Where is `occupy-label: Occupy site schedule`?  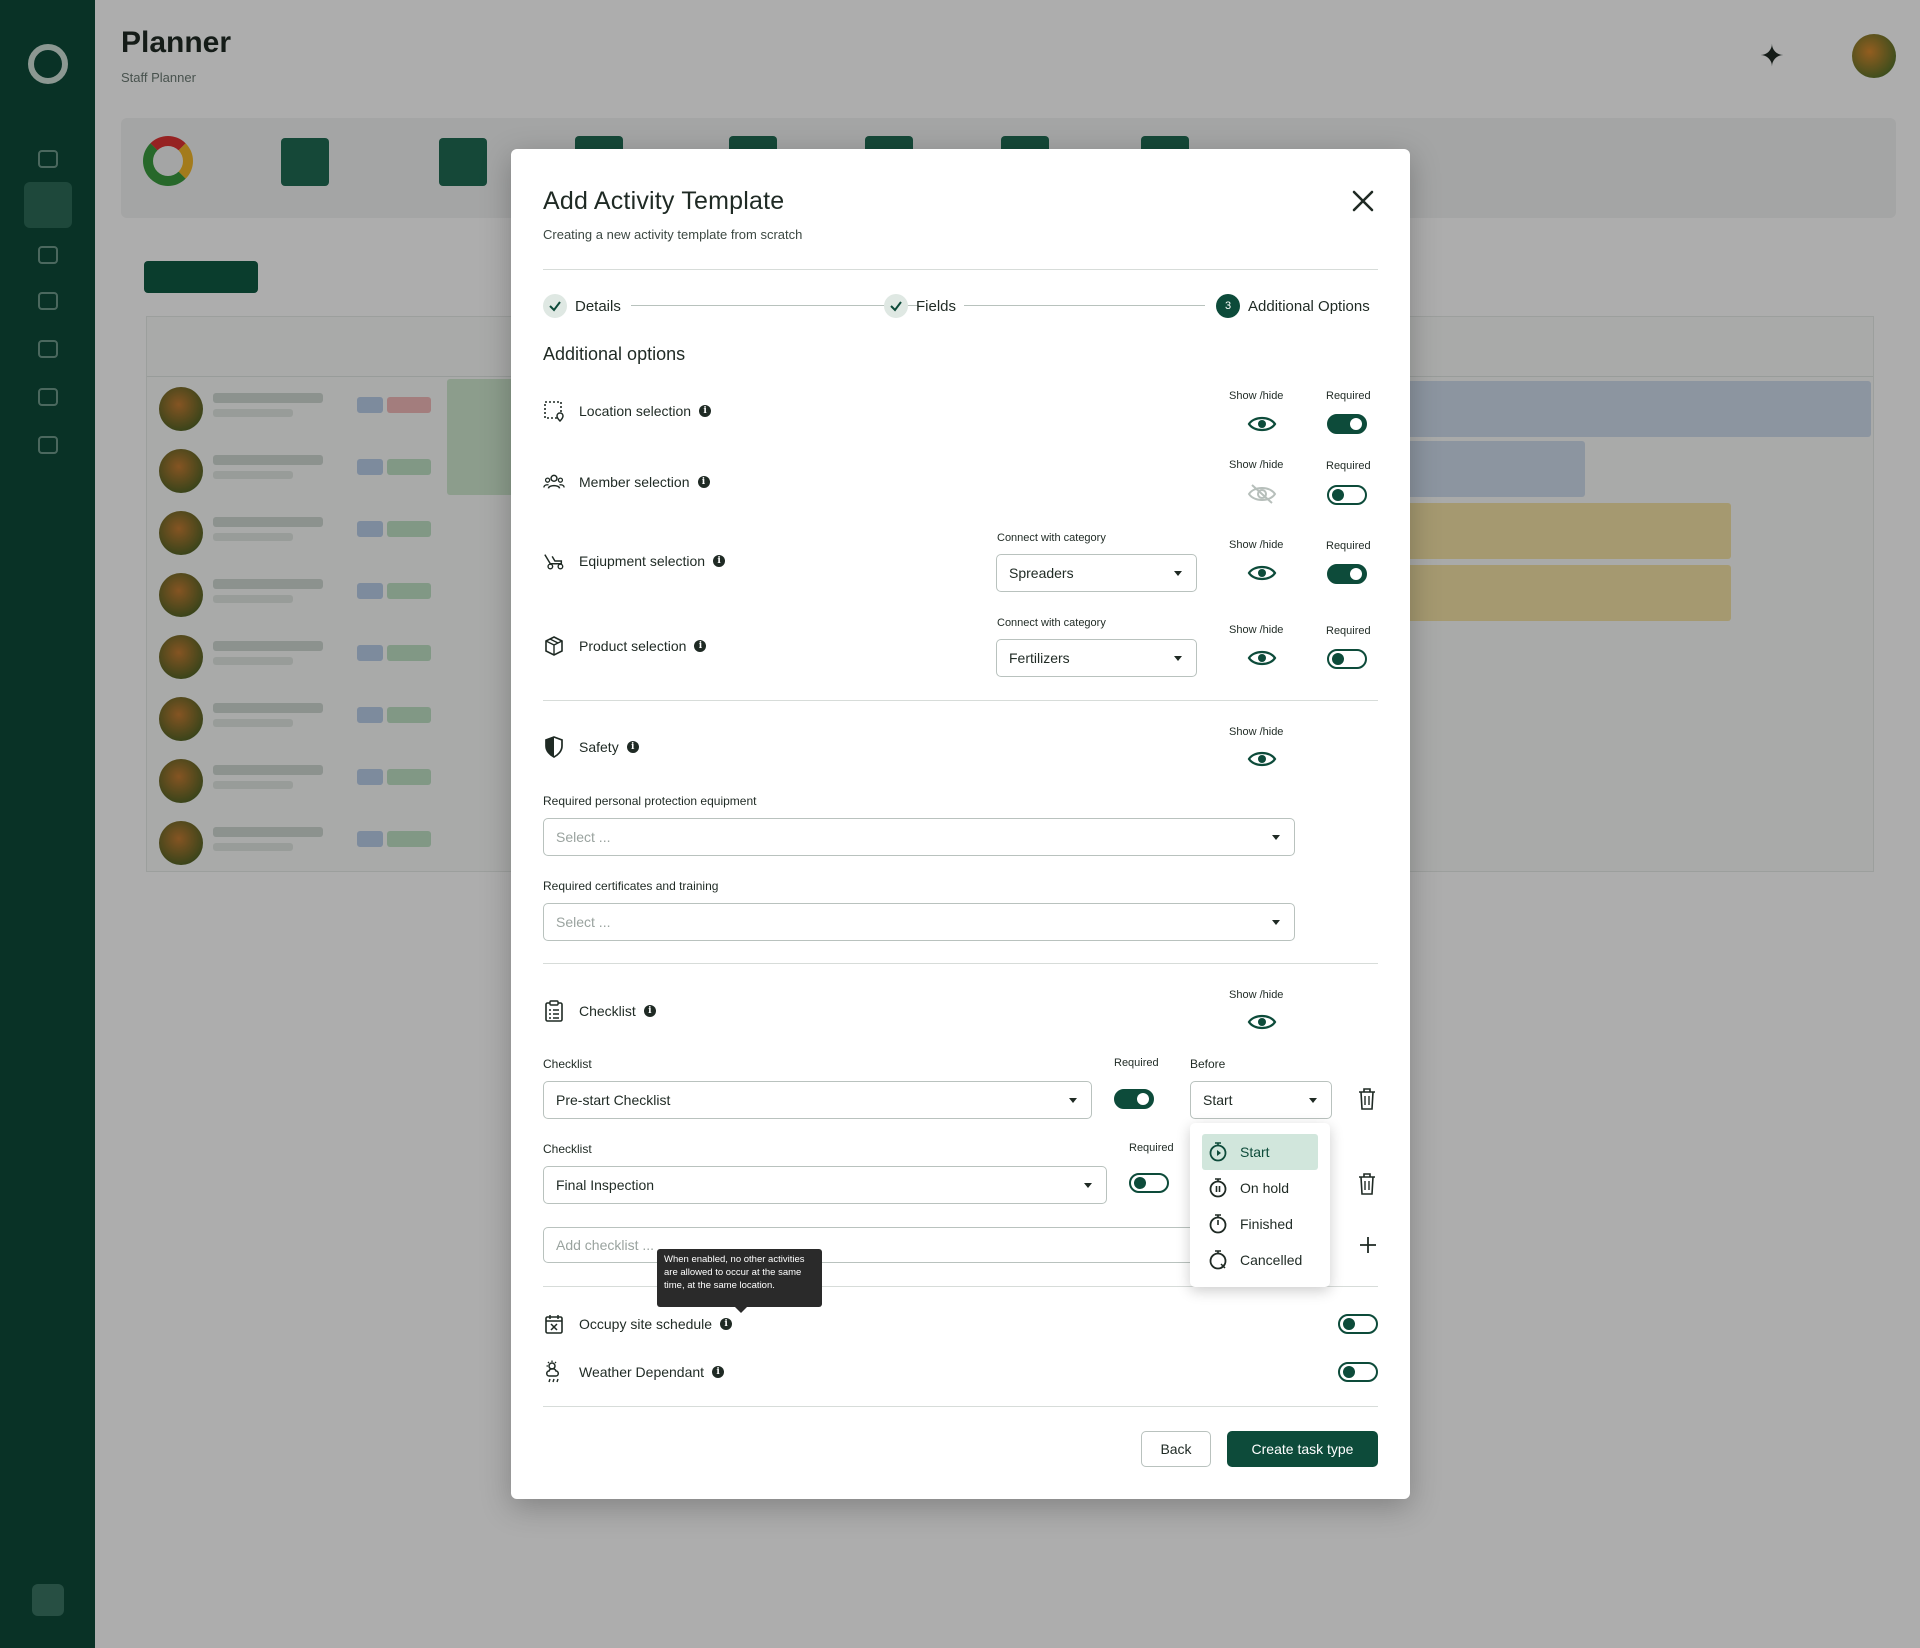 occupy-label: Occupy site schedule is located at coordinates (646, 1324).